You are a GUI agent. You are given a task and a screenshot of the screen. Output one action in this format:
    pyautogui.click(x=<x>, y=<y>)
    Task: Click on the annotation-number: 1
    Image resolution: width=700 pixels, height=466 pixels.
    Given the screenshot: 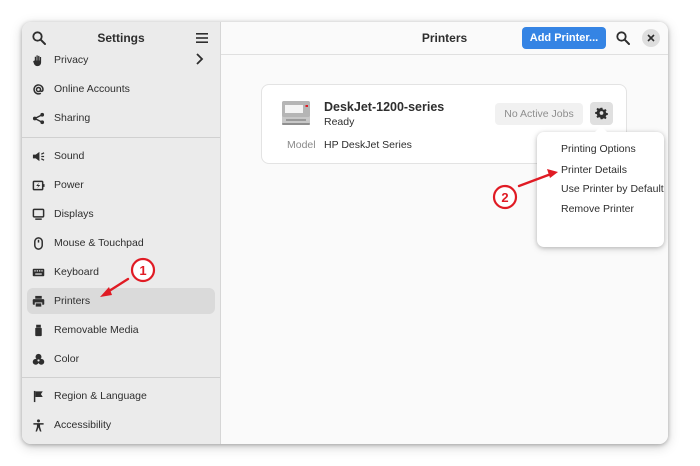 What is the action you would take?
    pyautogui.click(x=142, y=270)
    